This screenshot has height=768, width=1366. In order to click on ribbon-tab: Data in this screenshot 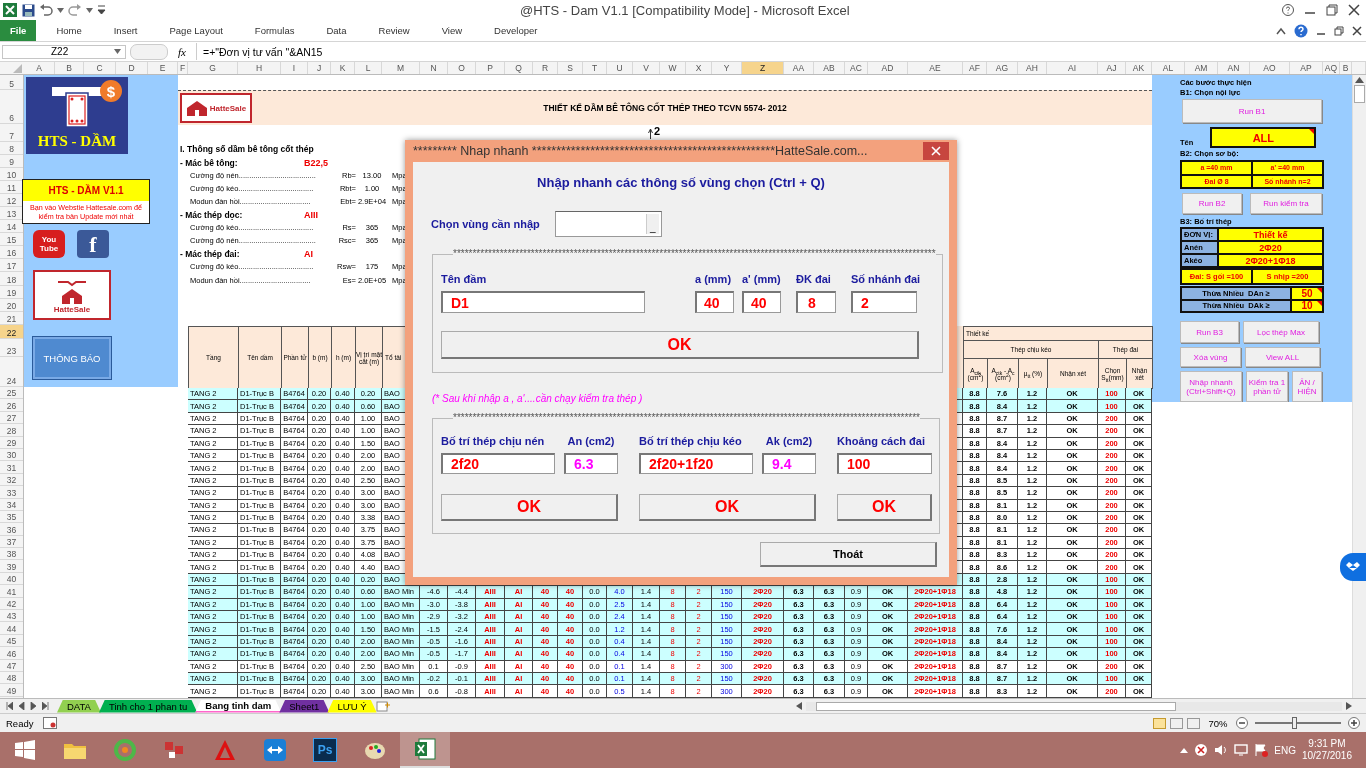, I will do `click(336, 30)`.